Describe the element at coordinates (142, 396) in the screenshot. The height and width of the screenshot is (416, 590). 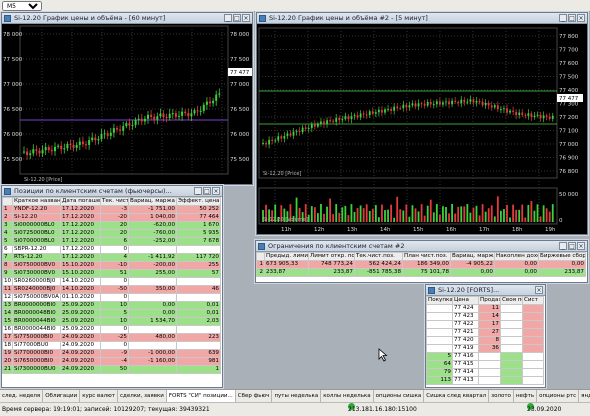
I see `taskbar-tab: сделки, заявки` at that location.